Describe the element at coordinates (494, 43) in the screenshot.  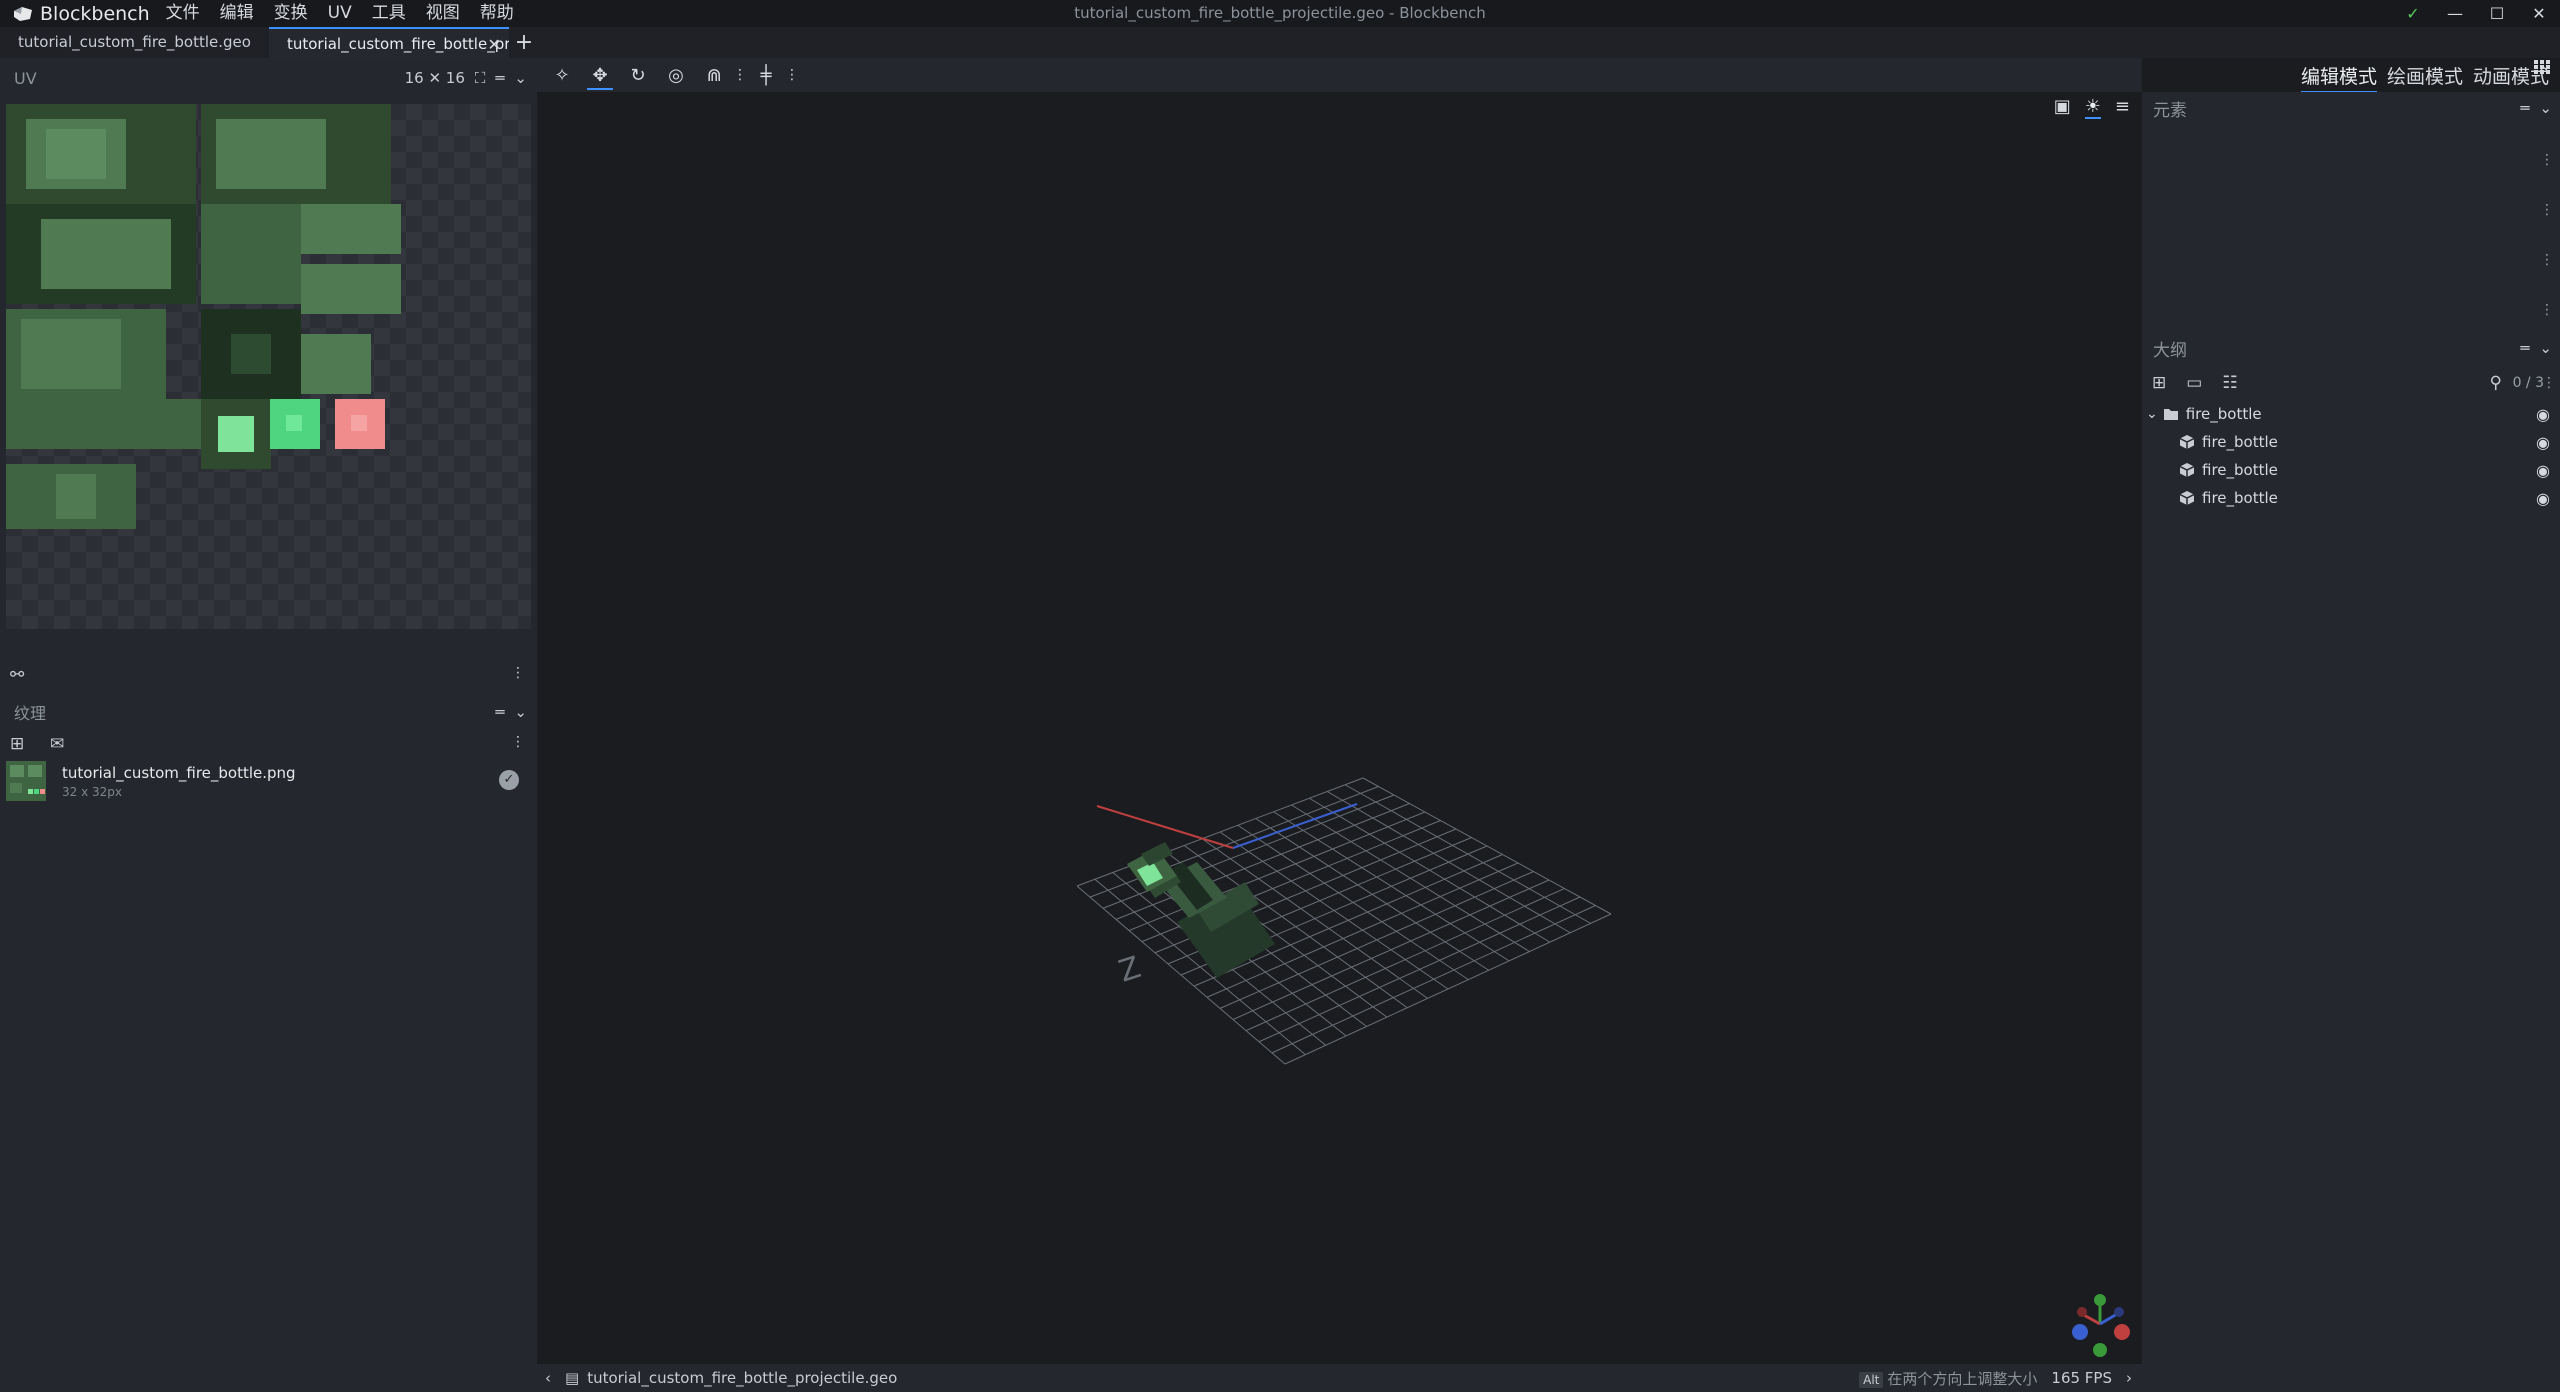
I see `close-tab-icon: ✕` at that location.